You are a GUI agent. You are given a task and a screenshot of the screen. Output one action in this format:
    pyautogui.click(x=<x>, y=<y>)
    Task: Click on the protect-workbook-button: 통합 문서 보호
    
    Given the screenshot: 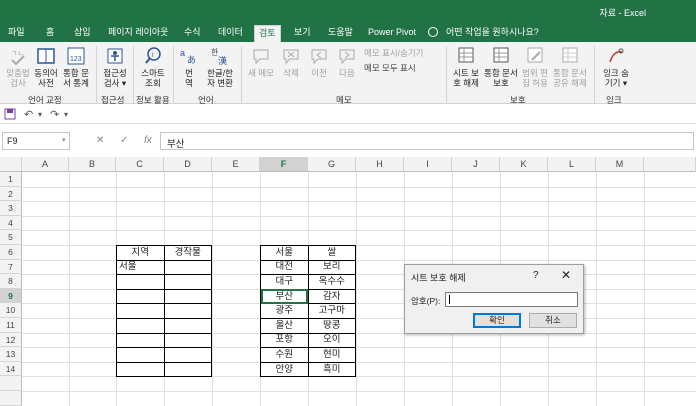 What is the action you would take?
    pyautogui.click(x=501, y=67)
    